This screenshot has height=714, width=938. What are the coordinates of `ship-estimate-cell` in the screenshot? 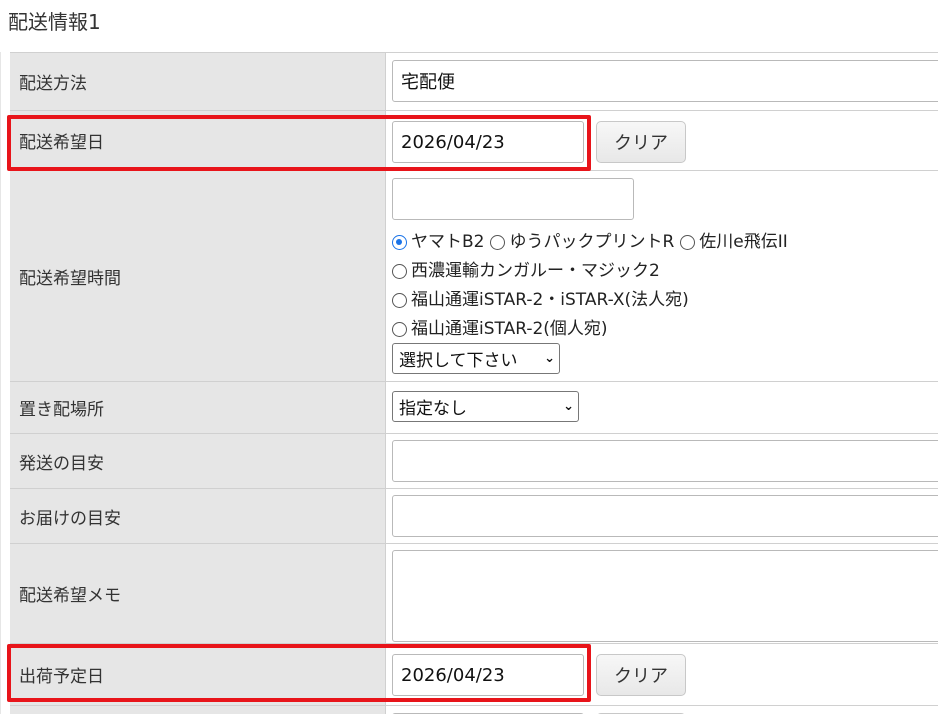 It's located at (661, 460).